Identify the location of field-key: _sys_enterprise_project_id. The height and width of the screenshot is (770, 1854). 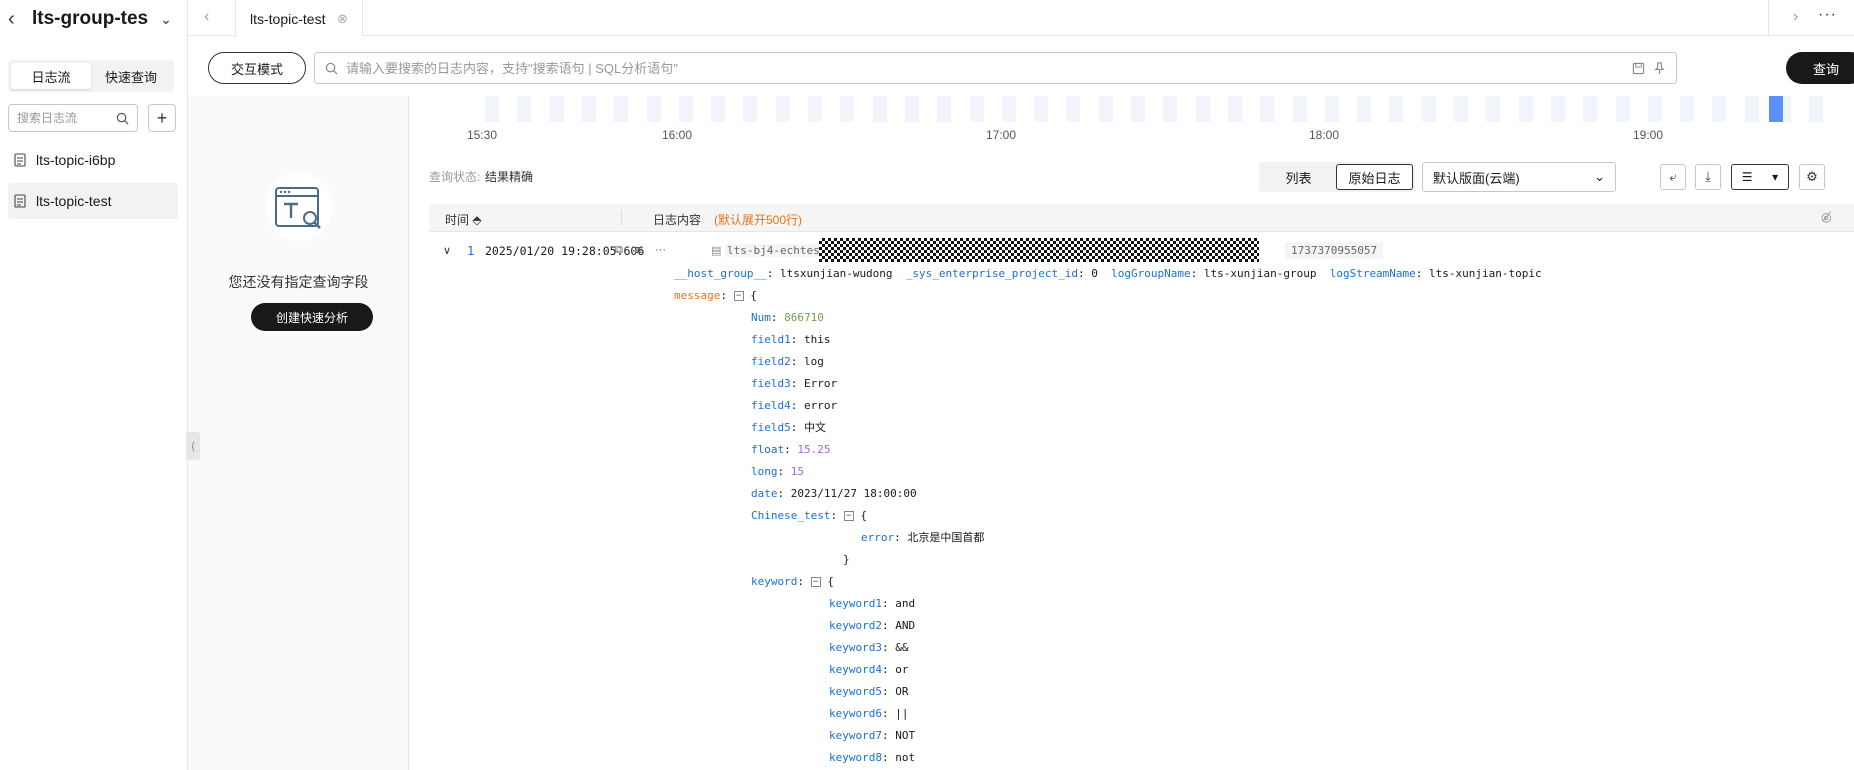
(992, 273).